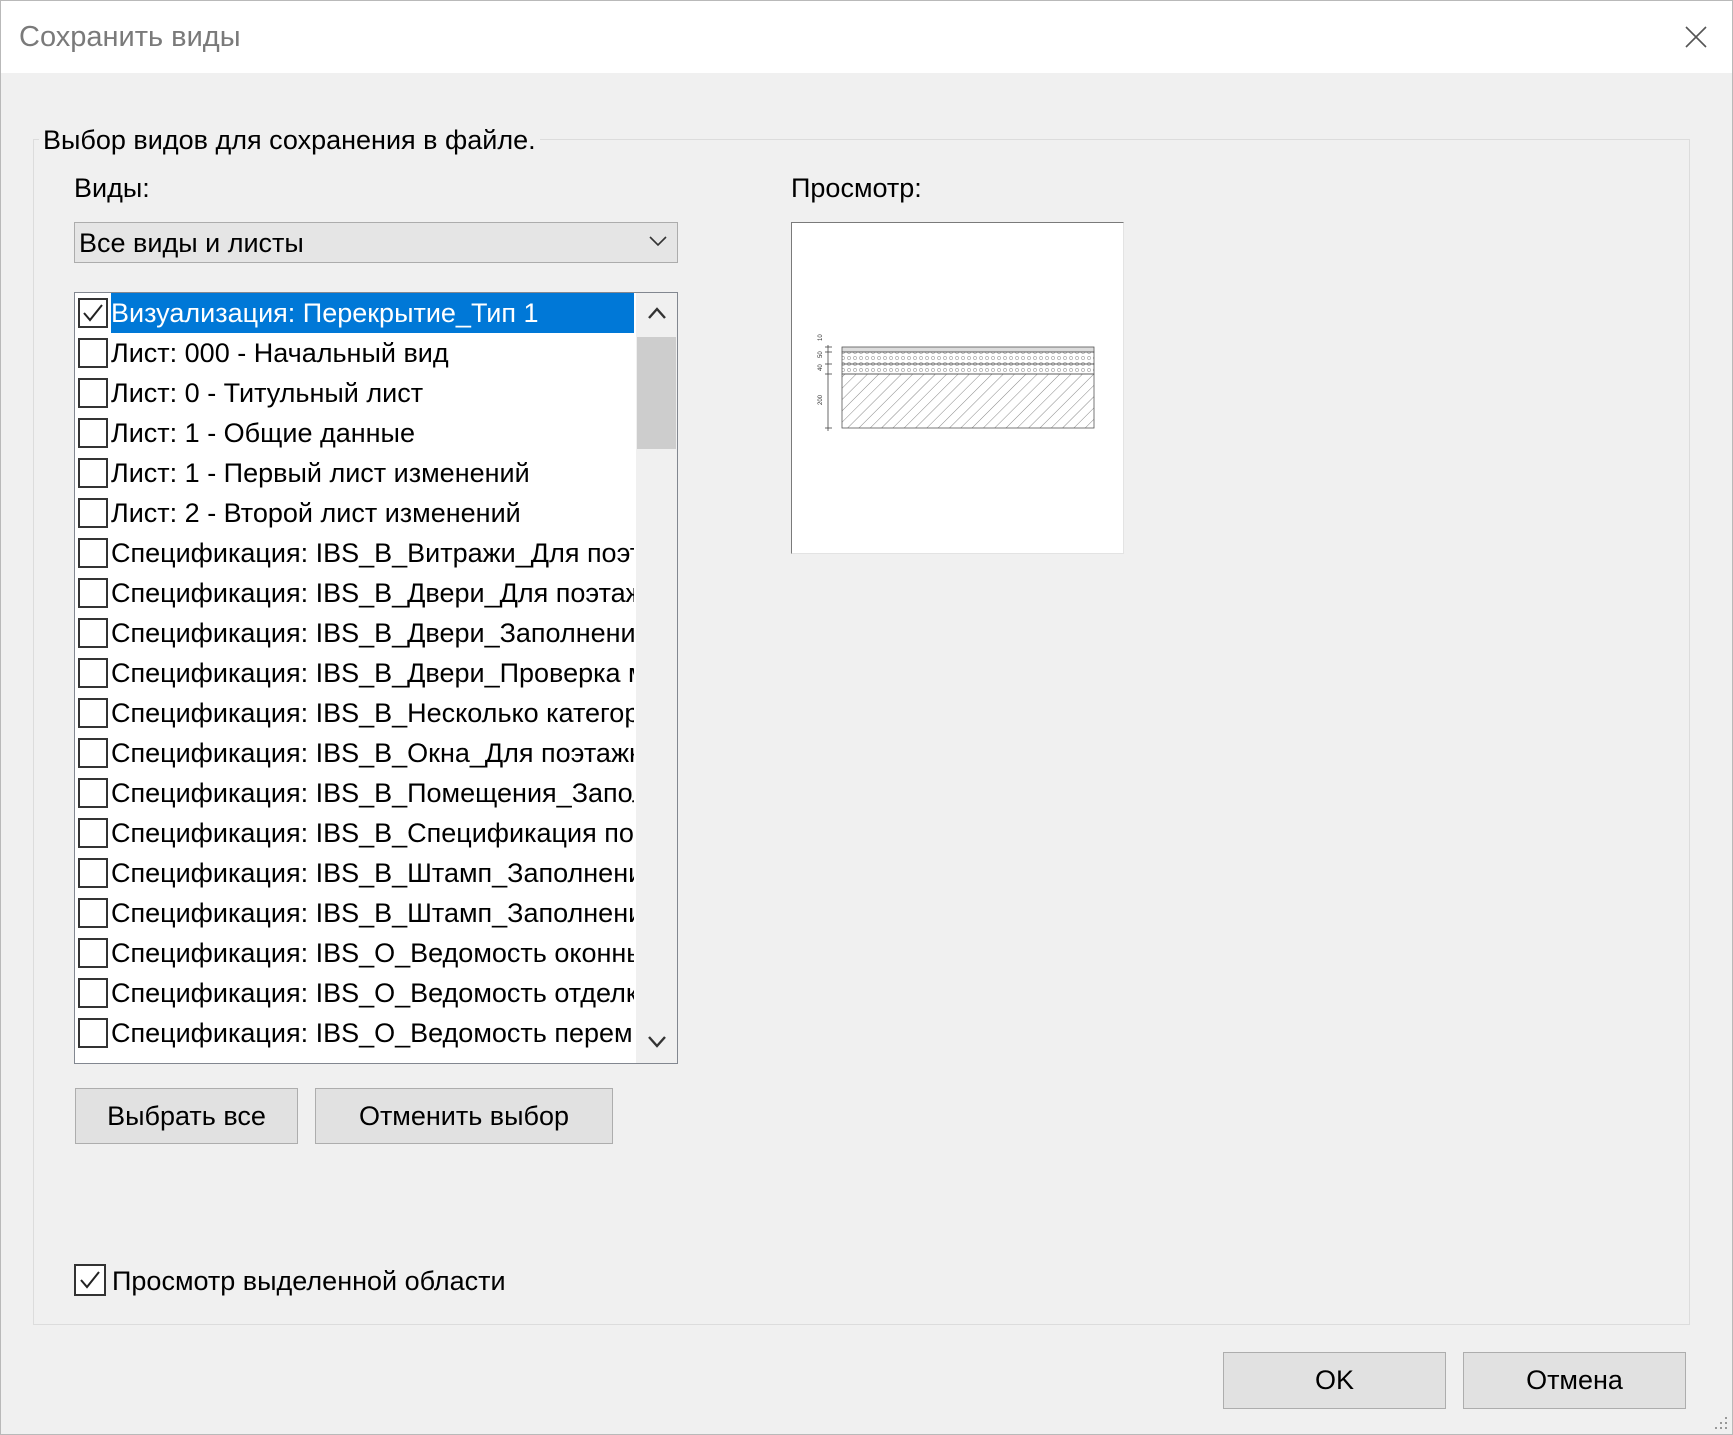 Image resolution: width=1733 pixels, height=1435 pixels. Describe the element at coordinates (280, 353) in the screenshot. I see `list-item-label: Лист: 000 - Начальный вид` at that location.